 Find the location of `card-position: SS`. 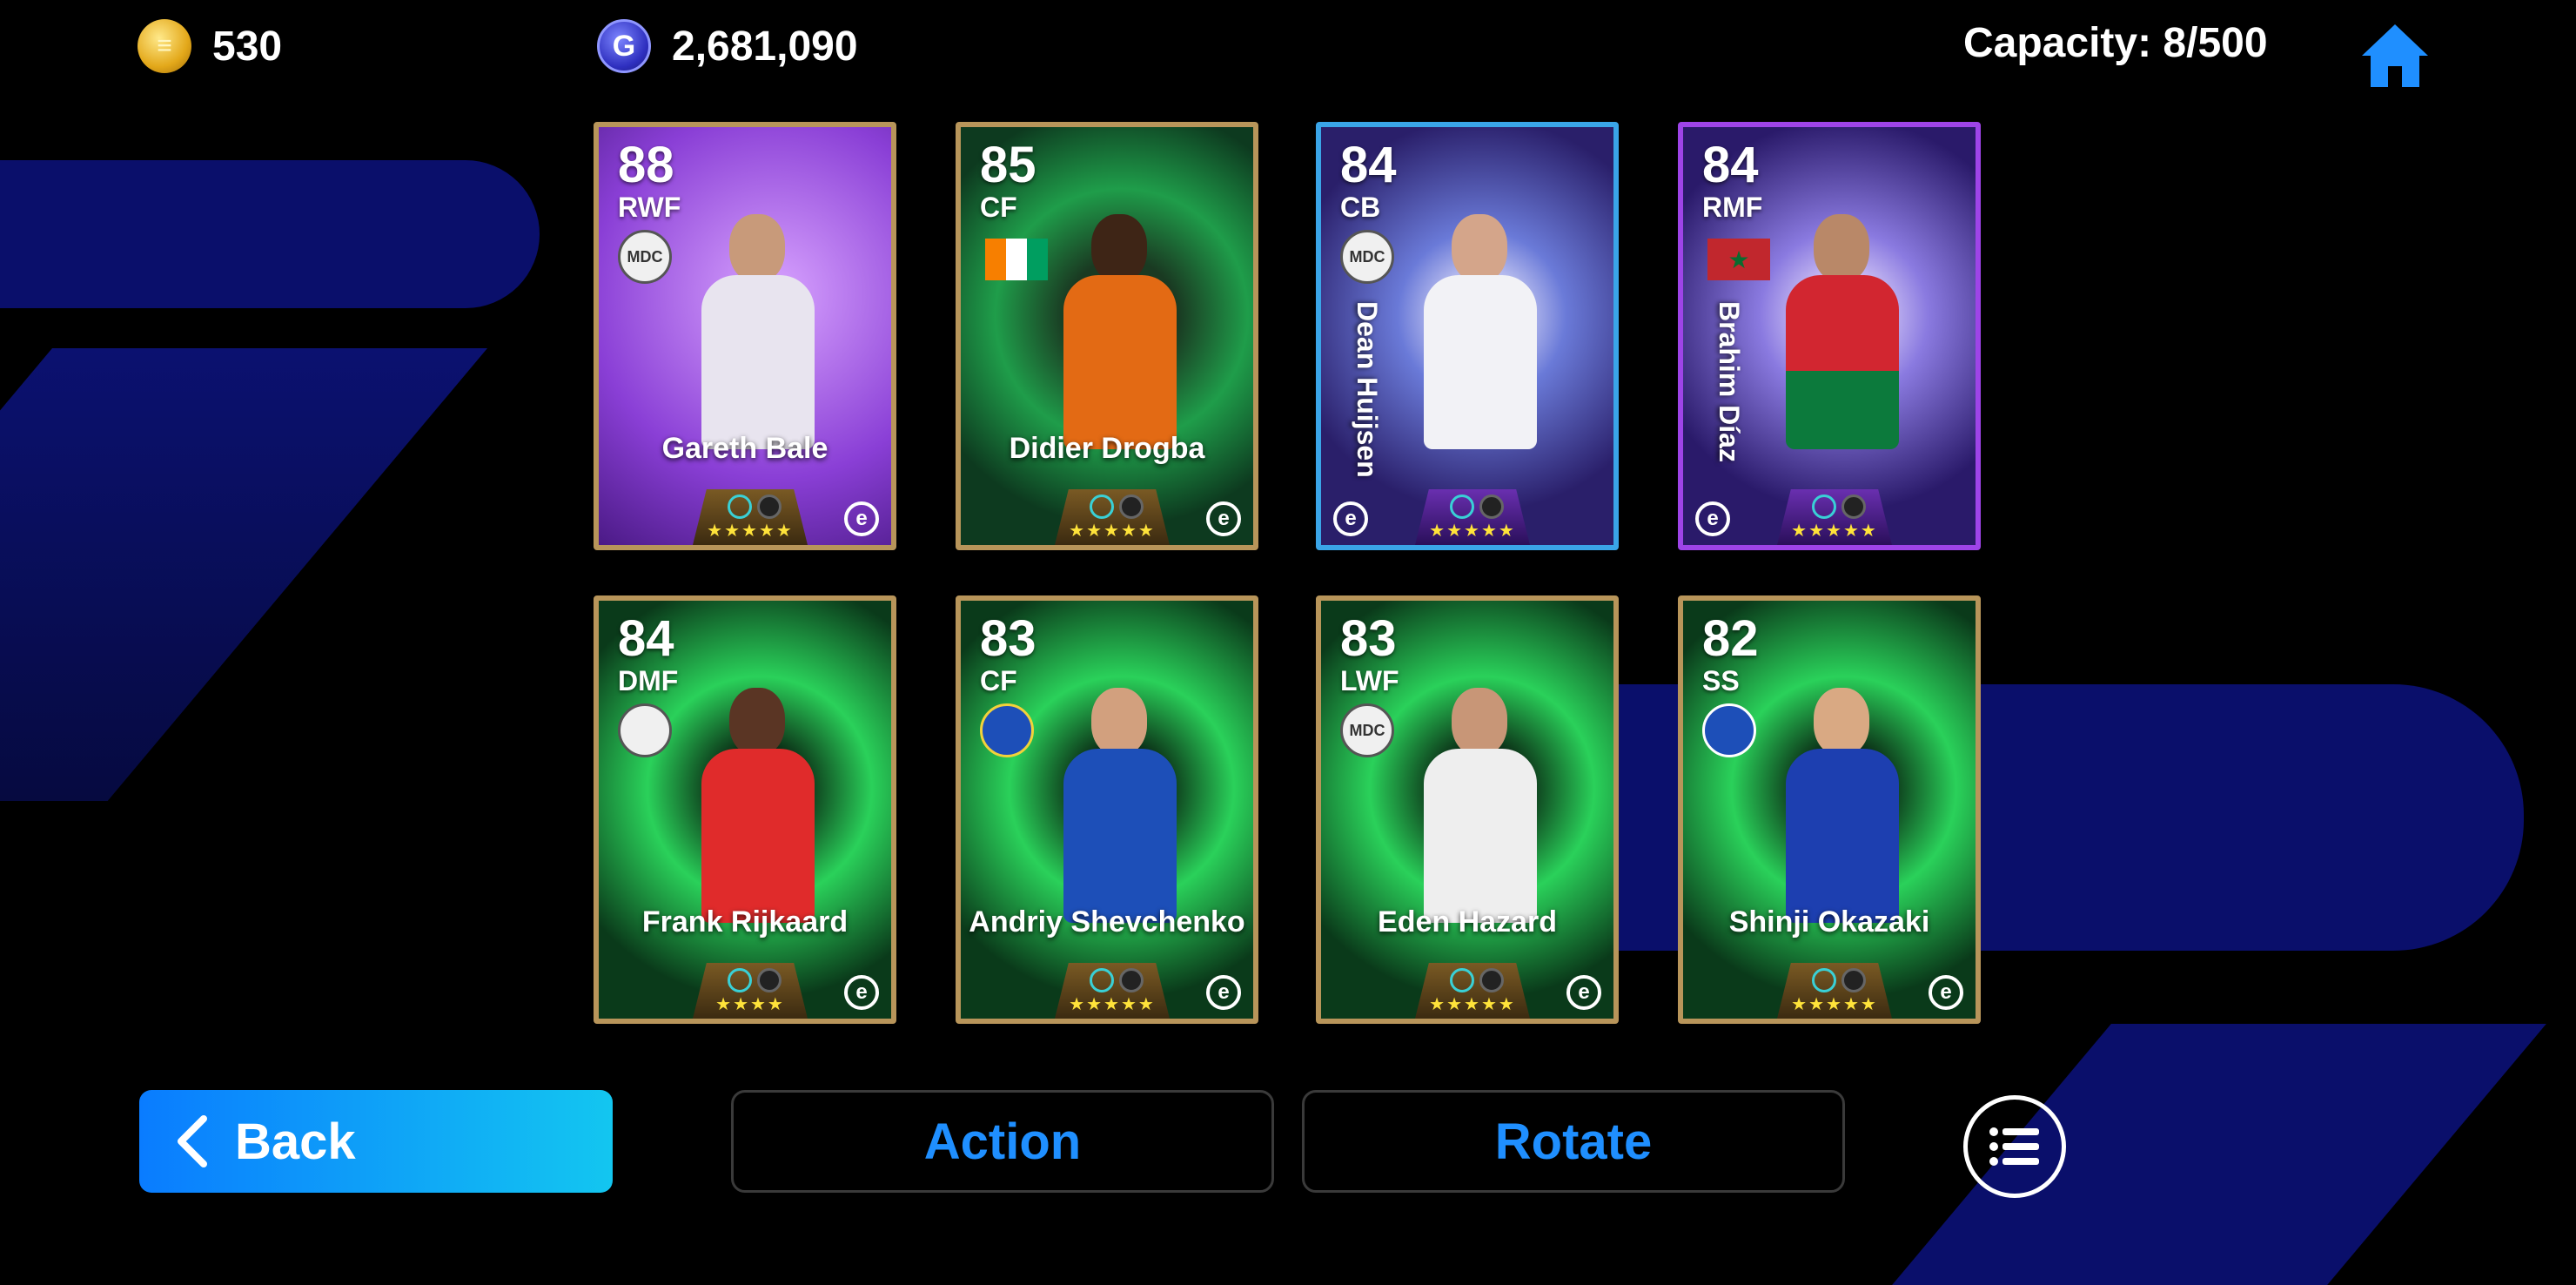

card-position: SS is located at coordinates (1721, 680).